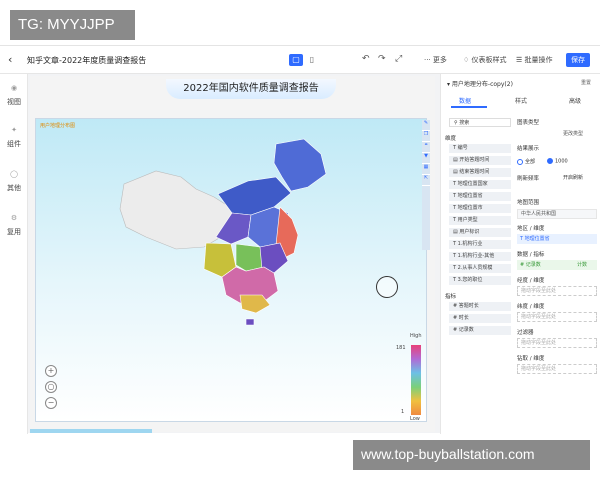 The image size is (600, 480). What do you see at coordinates (480, 160) in the screenshot?
I see `field-item: ▤ 开始答题时间` at bounding box center [480, 160].